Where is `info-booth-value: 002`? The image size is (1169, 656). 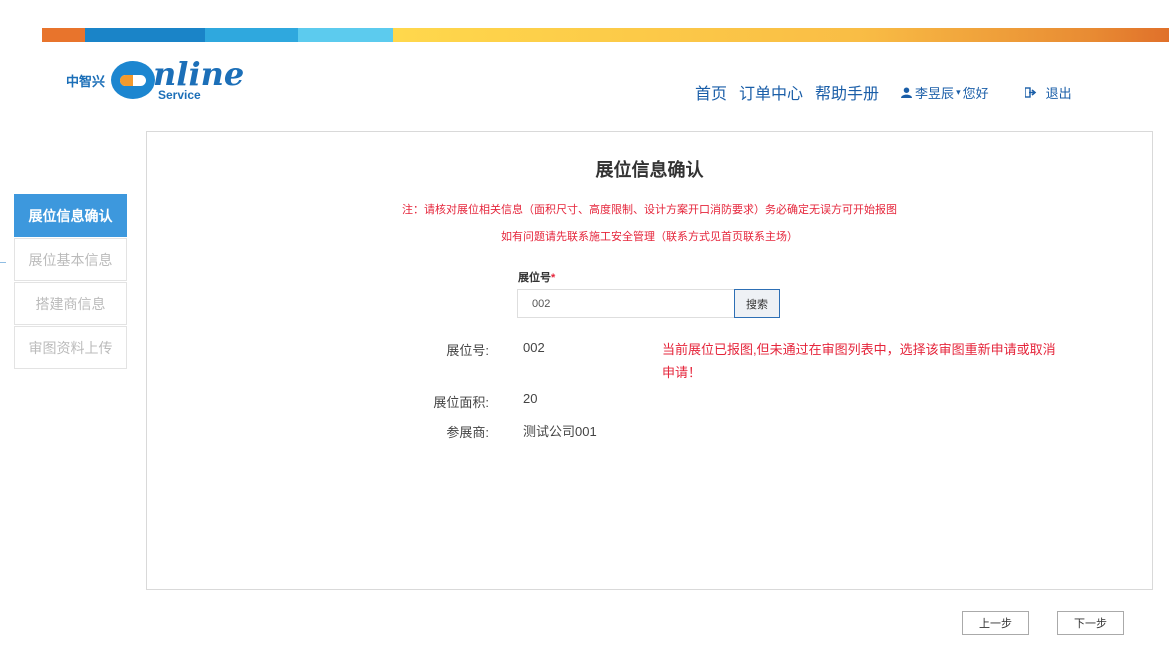 info-booth-value: 002 is located at coordinates (534, 347).